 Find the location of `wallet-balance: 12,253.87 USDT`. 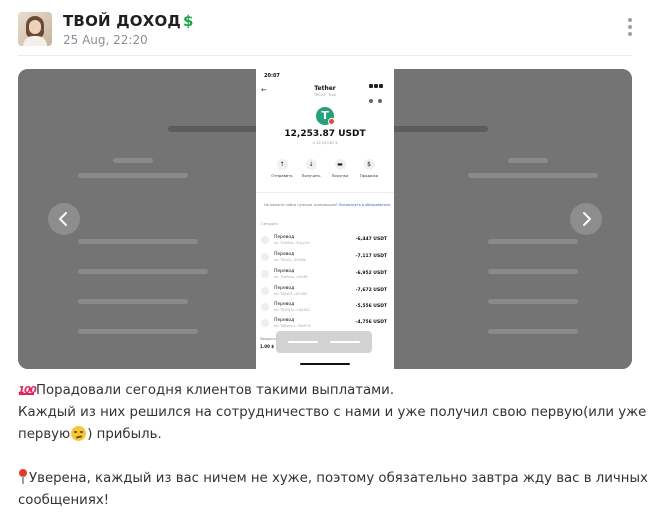

wallet-balance: 12,253.87 USDT is located at coordinates (325, 134).